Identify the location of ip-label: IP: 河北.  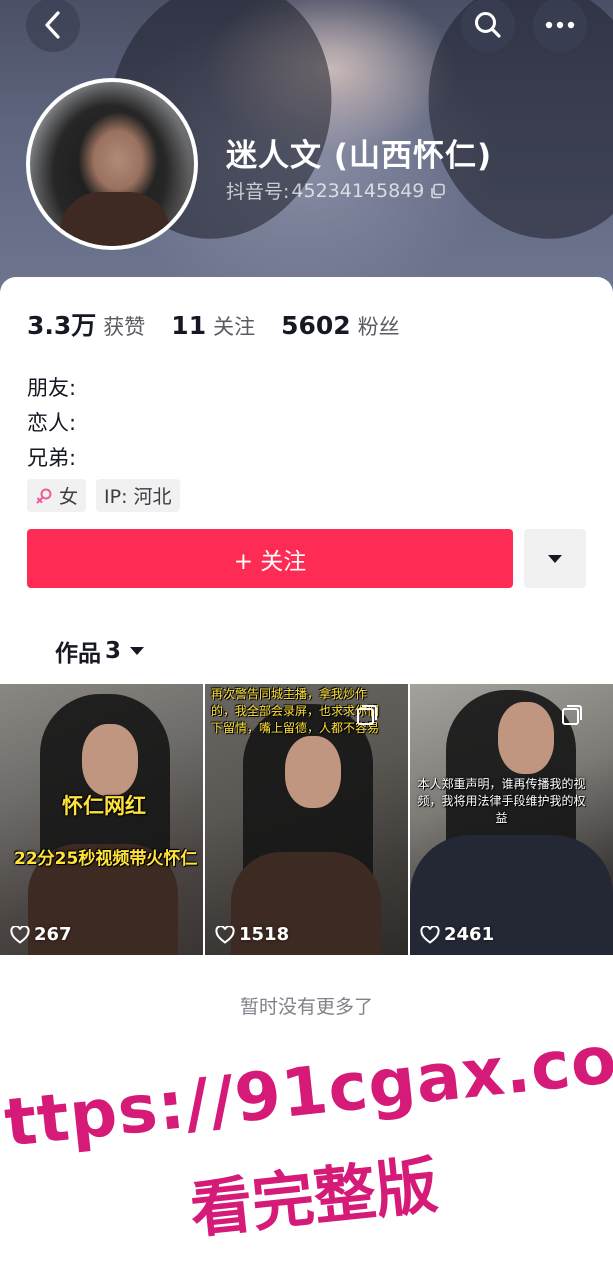
(138, 497).